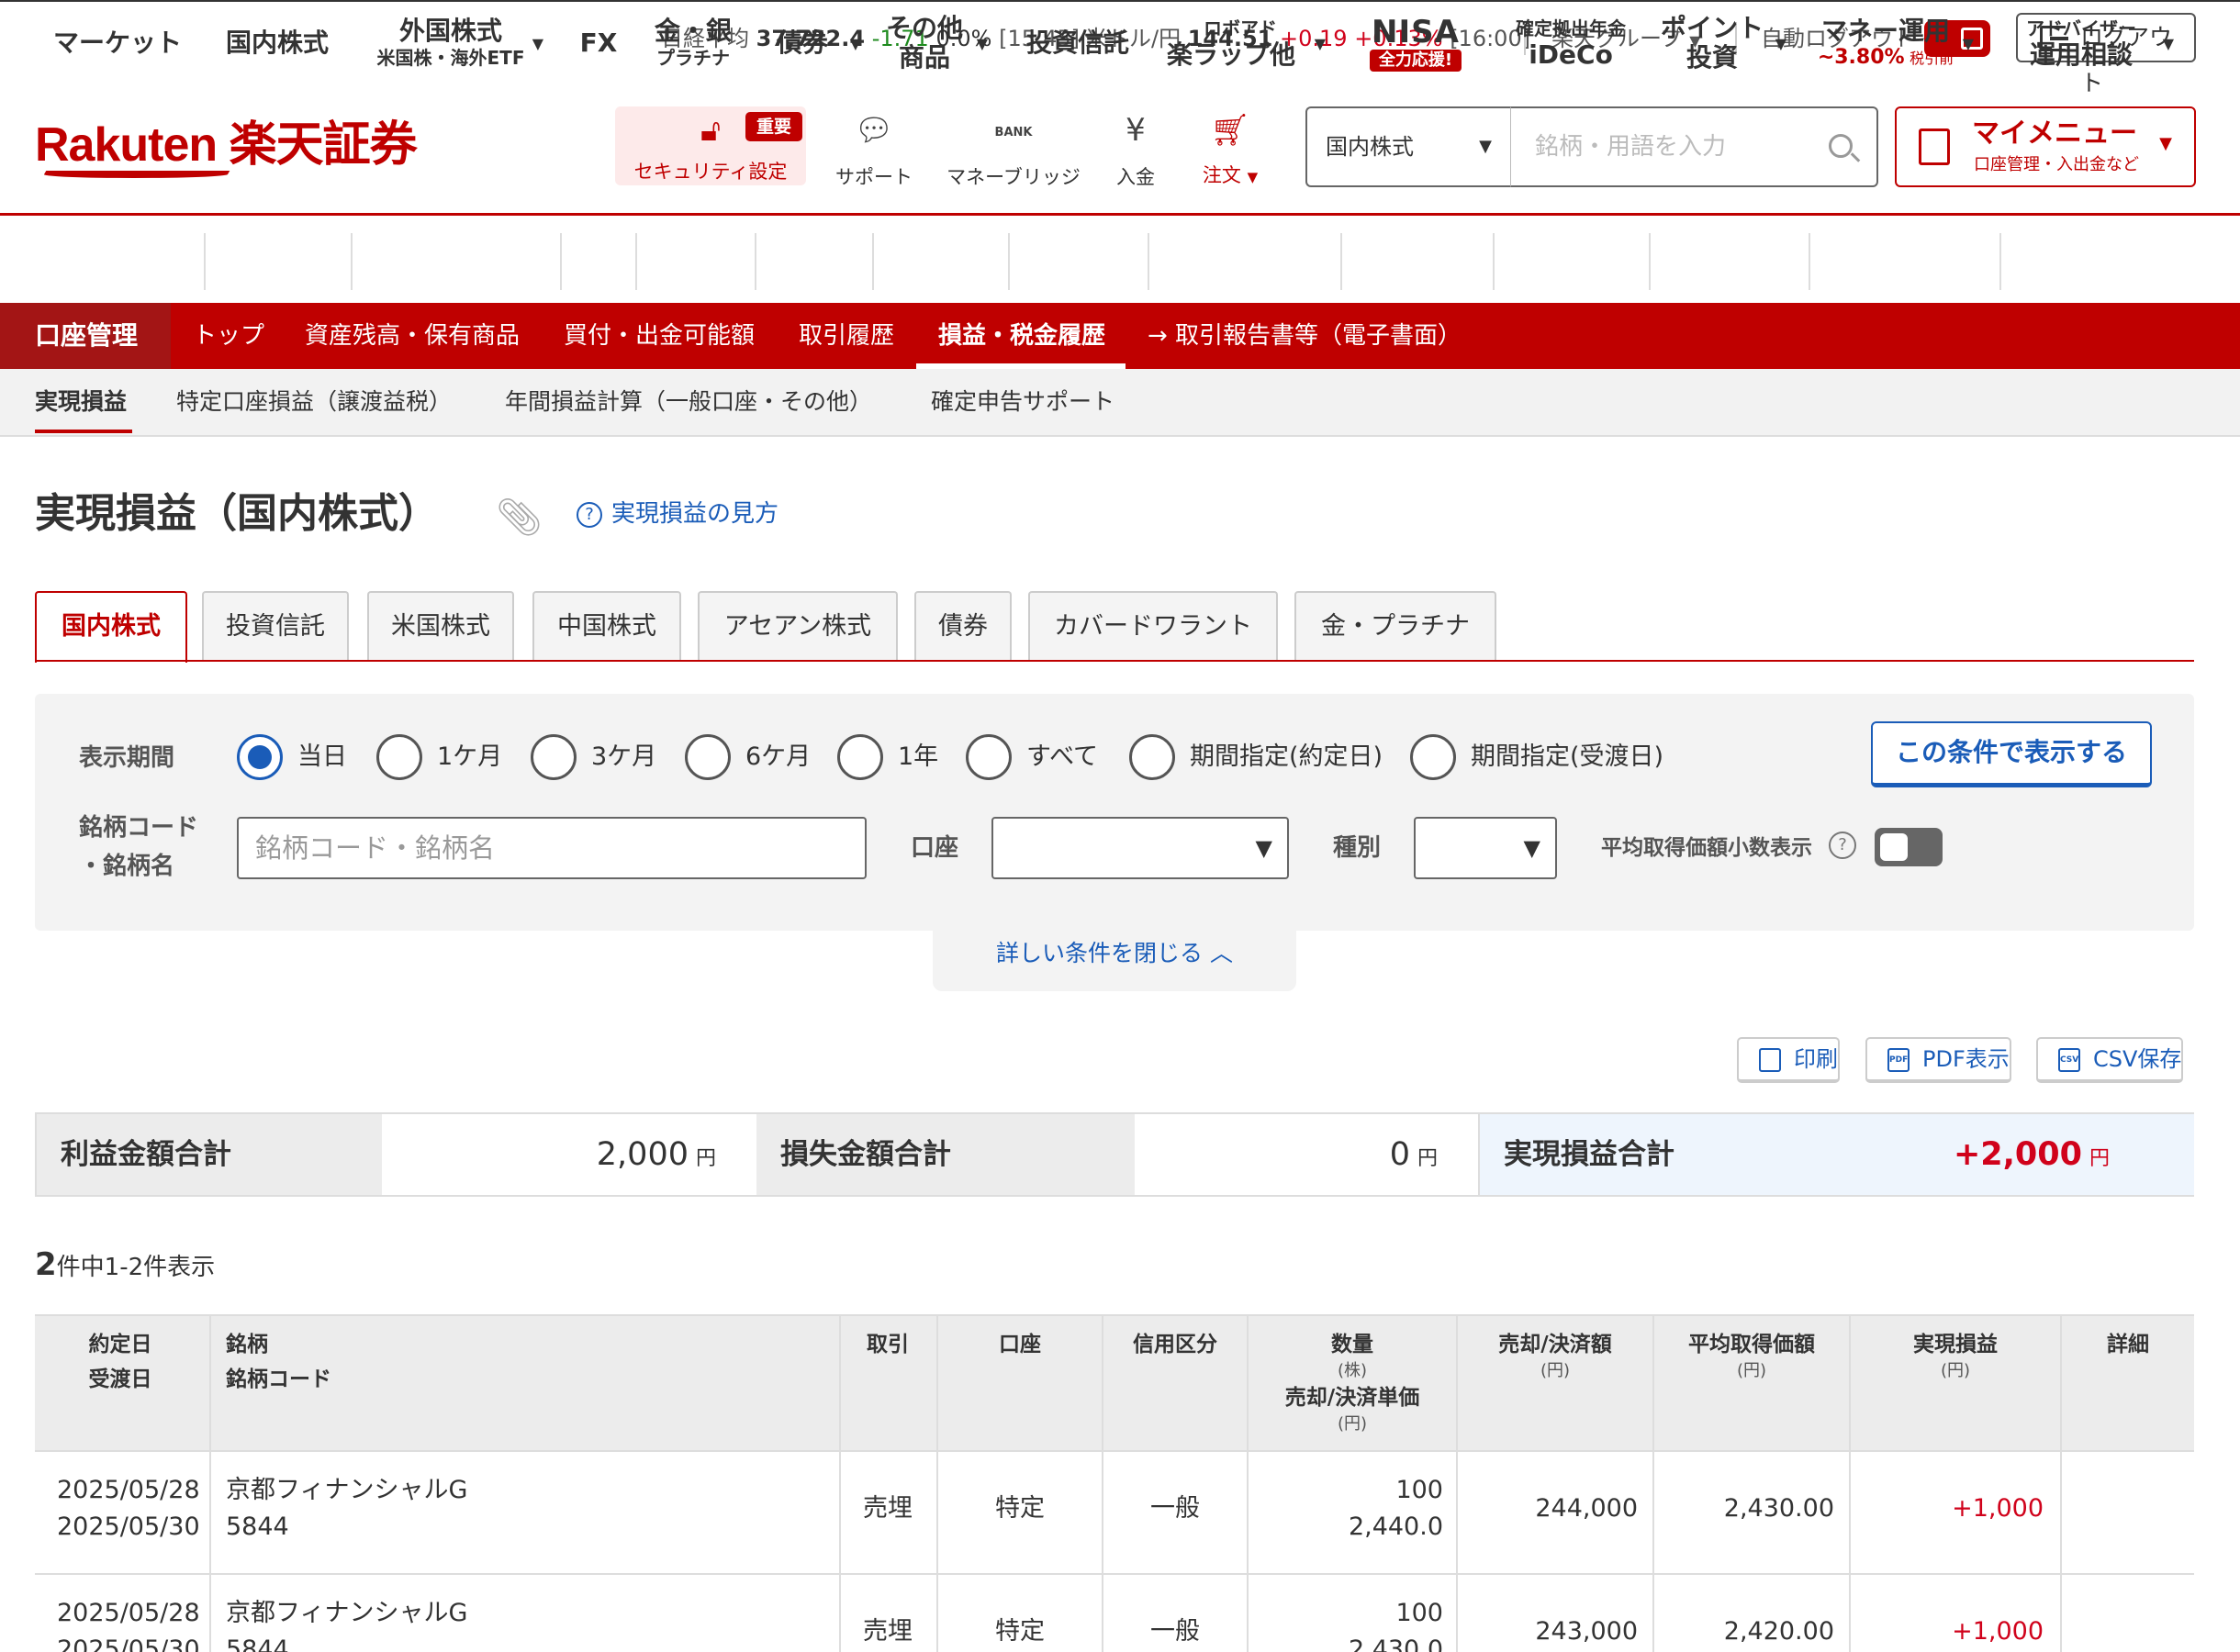  Describe the element at coordinates (1770, 1060) in the screenshot. I see `printer-icon` at that location.